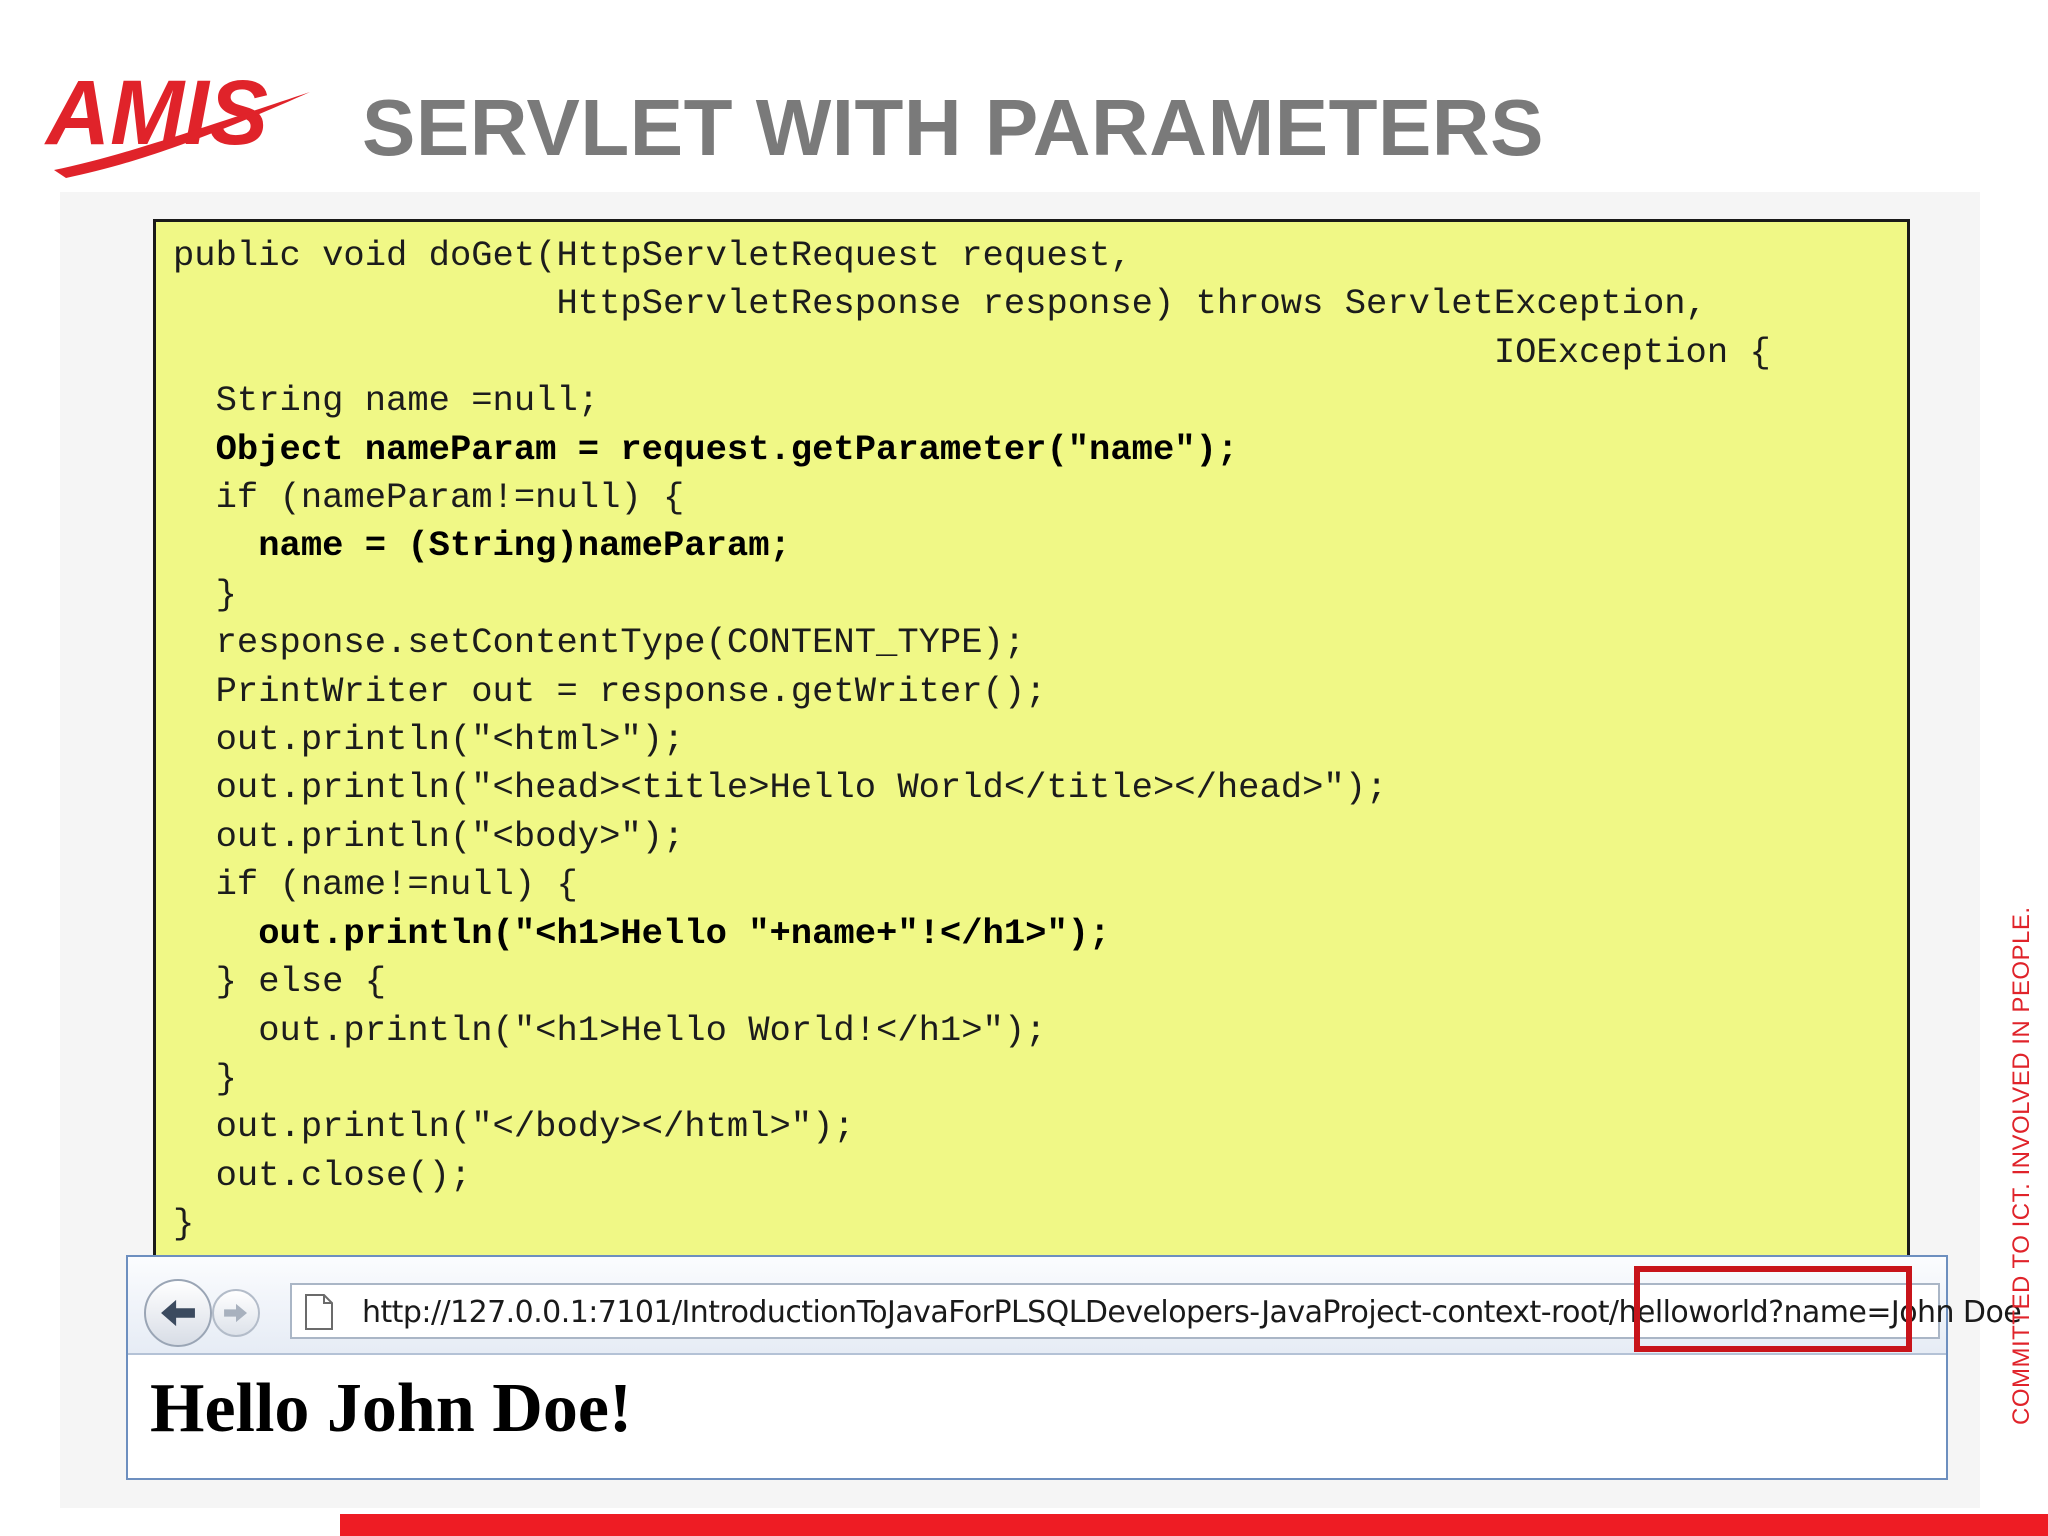  I want to click on code-line: out.close();, so click(322, 1175).